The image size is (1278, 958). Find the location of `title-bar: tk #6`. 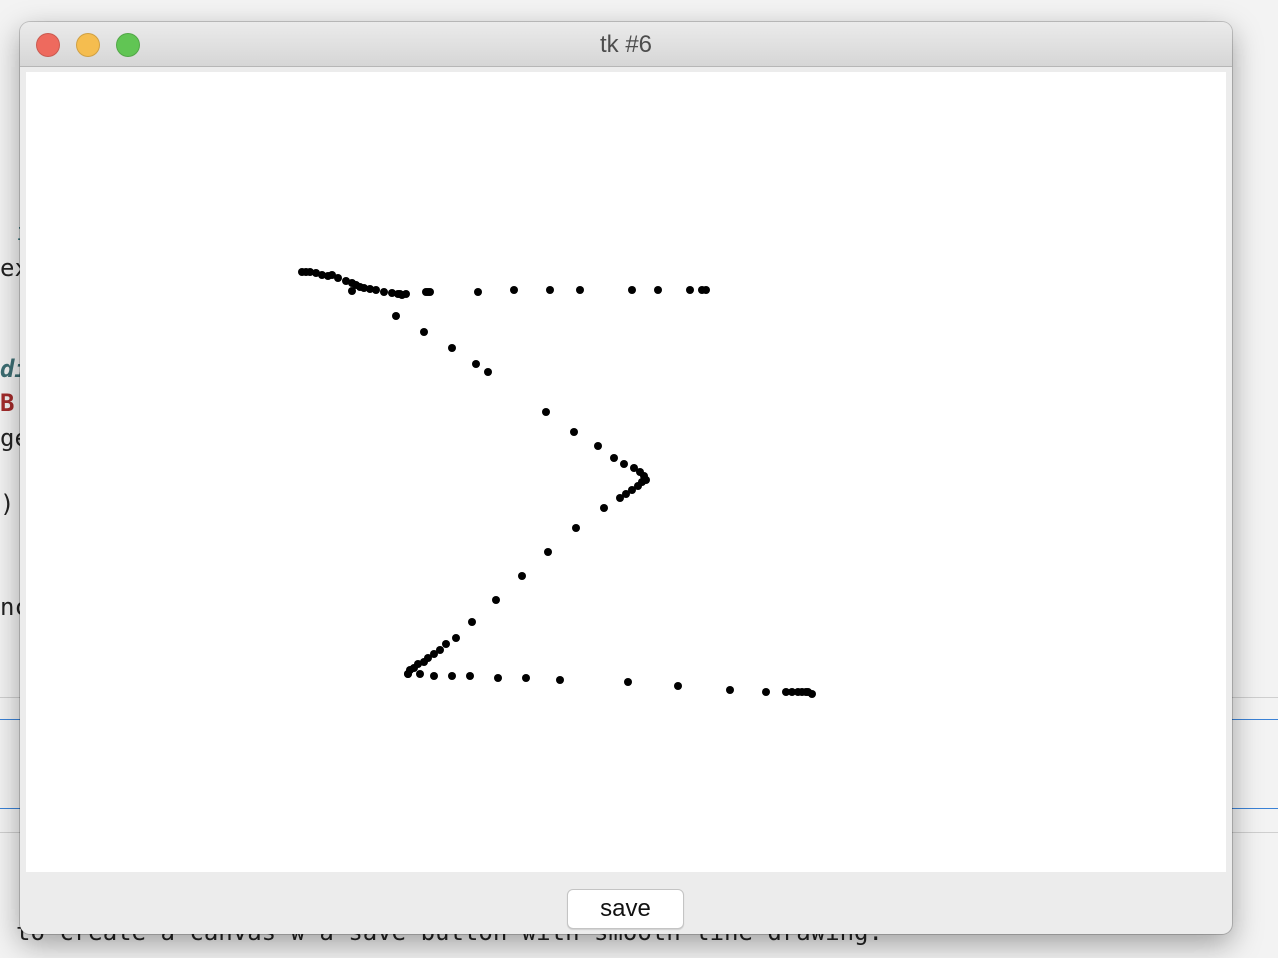

title-bar: tk #6 is located at coordinates (626, 44).